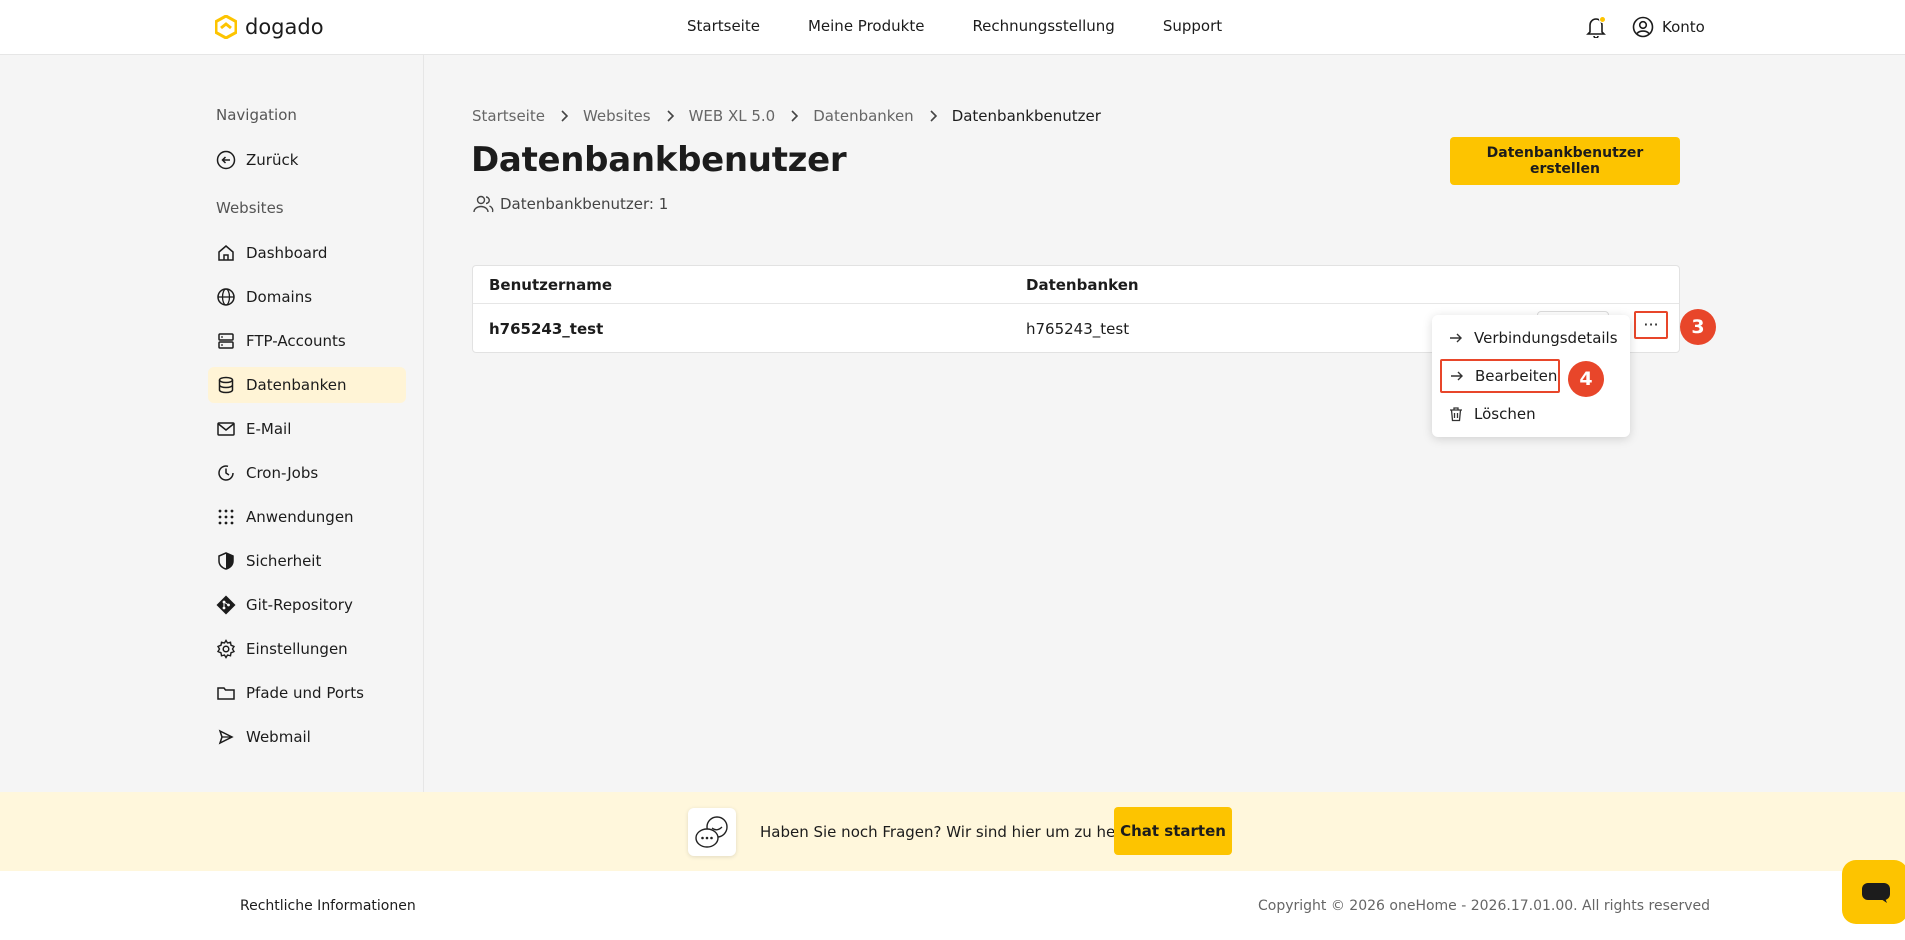 The width and height of the screenshot is (1905, 940). I want to click on sidebar-item-label: Datenbanken, so click(296, 385).